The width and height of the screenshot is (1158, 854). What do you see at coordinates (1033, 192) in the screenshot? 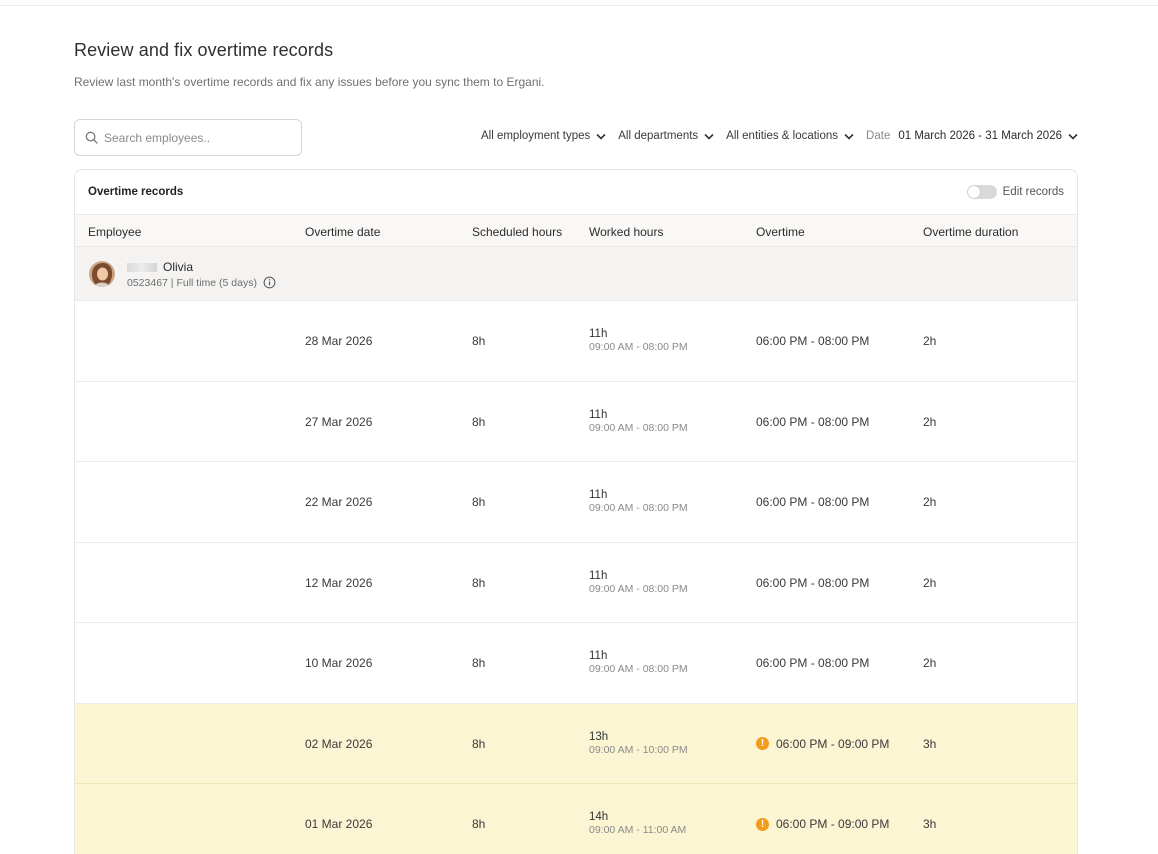
I see `edit-records-label: Edit records` at bounding box center [1033, 192].